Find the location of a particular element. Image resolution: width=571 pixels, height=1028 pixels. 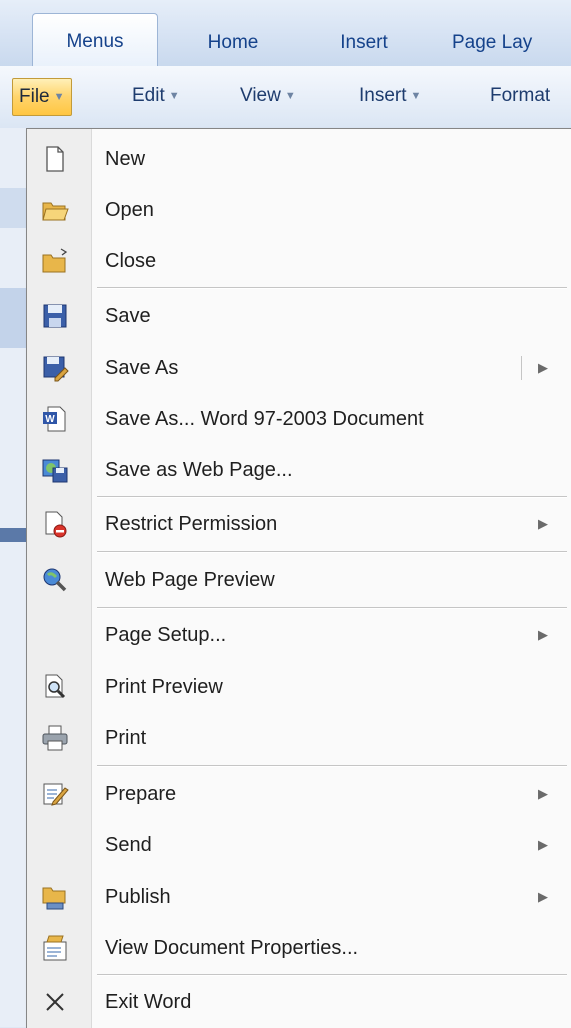

prepare-icon is located at coordinates (55, 794).